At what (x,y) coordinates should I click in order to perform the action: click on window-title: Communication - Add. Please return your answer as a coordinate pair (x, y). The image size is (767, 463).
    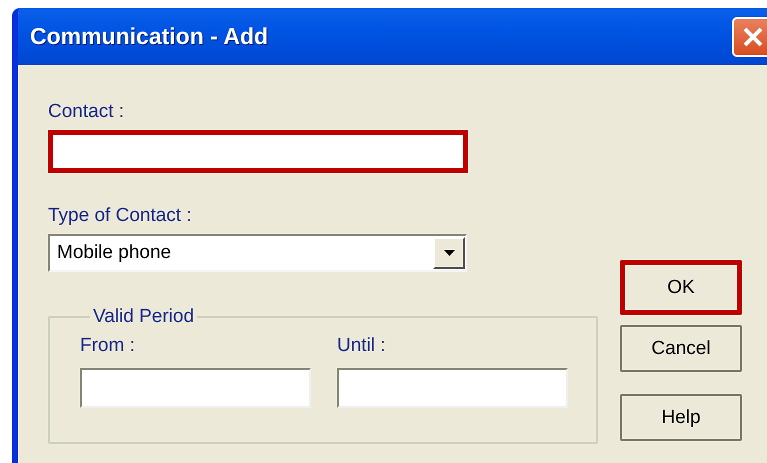
    Looking at the image, I should click on (149, 36).